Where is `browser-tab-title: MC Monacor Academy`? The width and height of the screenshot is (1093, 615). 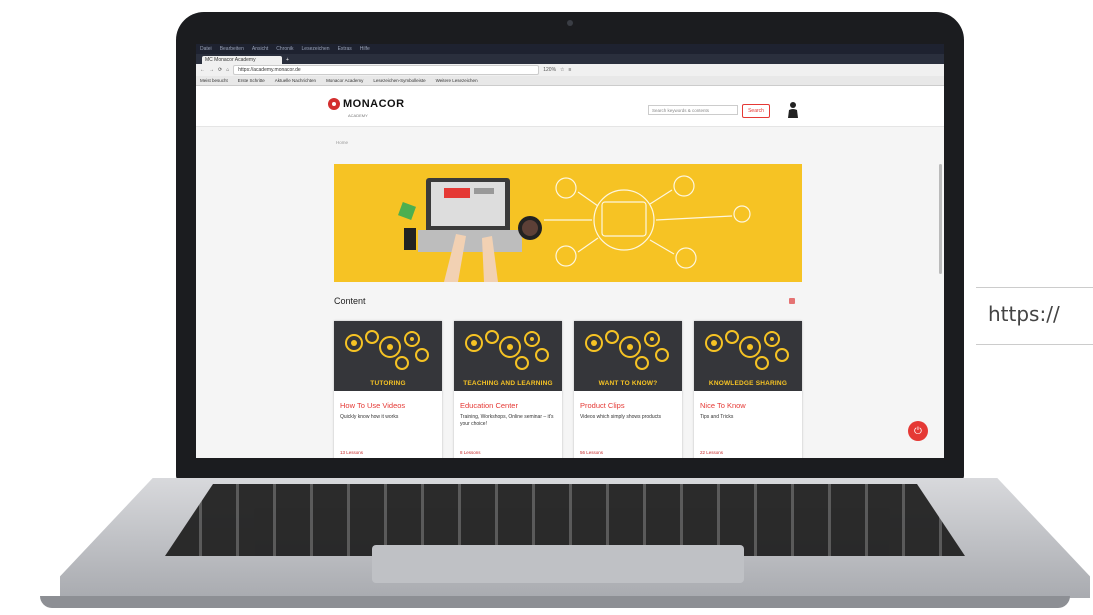
browser-tab-title: MC Monacor Academy is located at coordinates (230, 60).